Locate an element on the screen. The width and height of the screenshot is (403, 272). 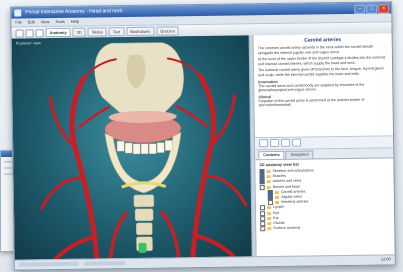
home-icon is located at coordinates (39, 32).